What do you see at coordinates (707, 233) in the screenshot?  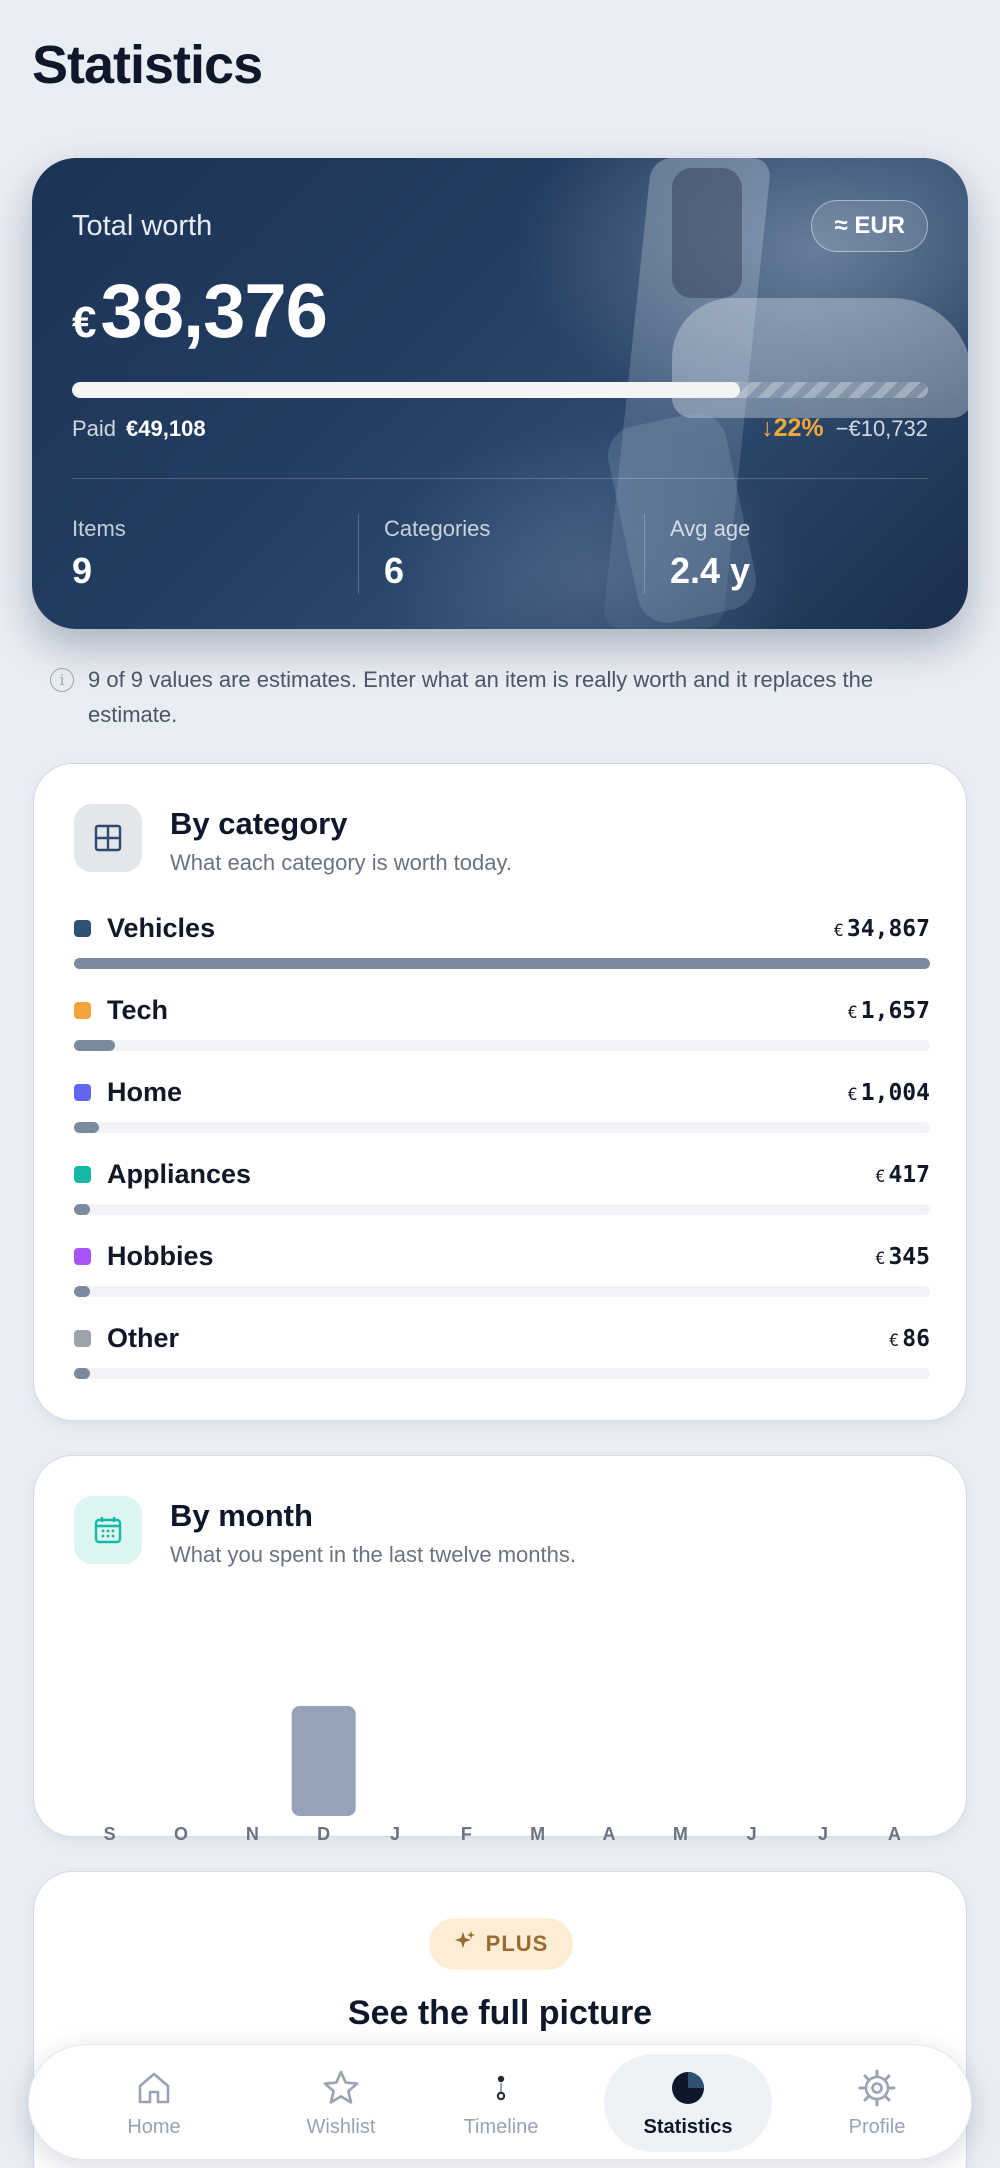 I see `hero-photo-detail` at bounding box center [707, 233].